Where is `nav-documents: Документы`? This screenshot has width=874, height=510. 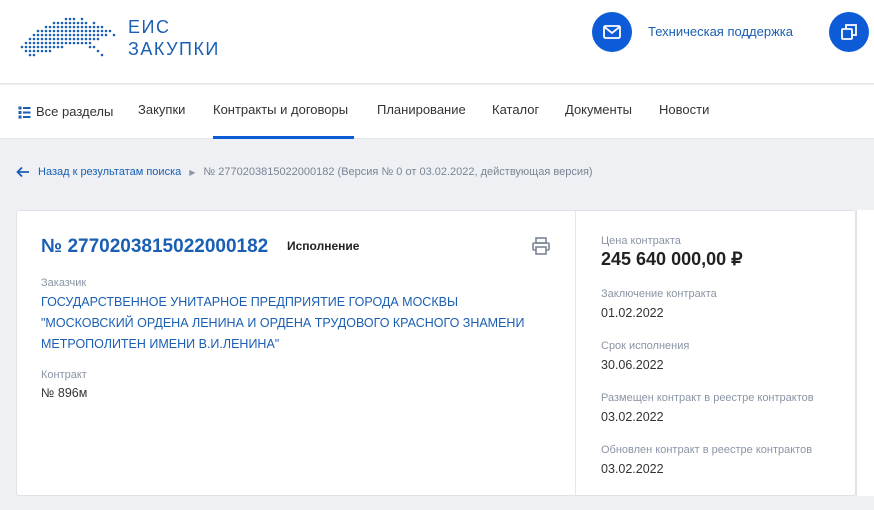 nav-documents: Документы is located at coordinates (598, 112).